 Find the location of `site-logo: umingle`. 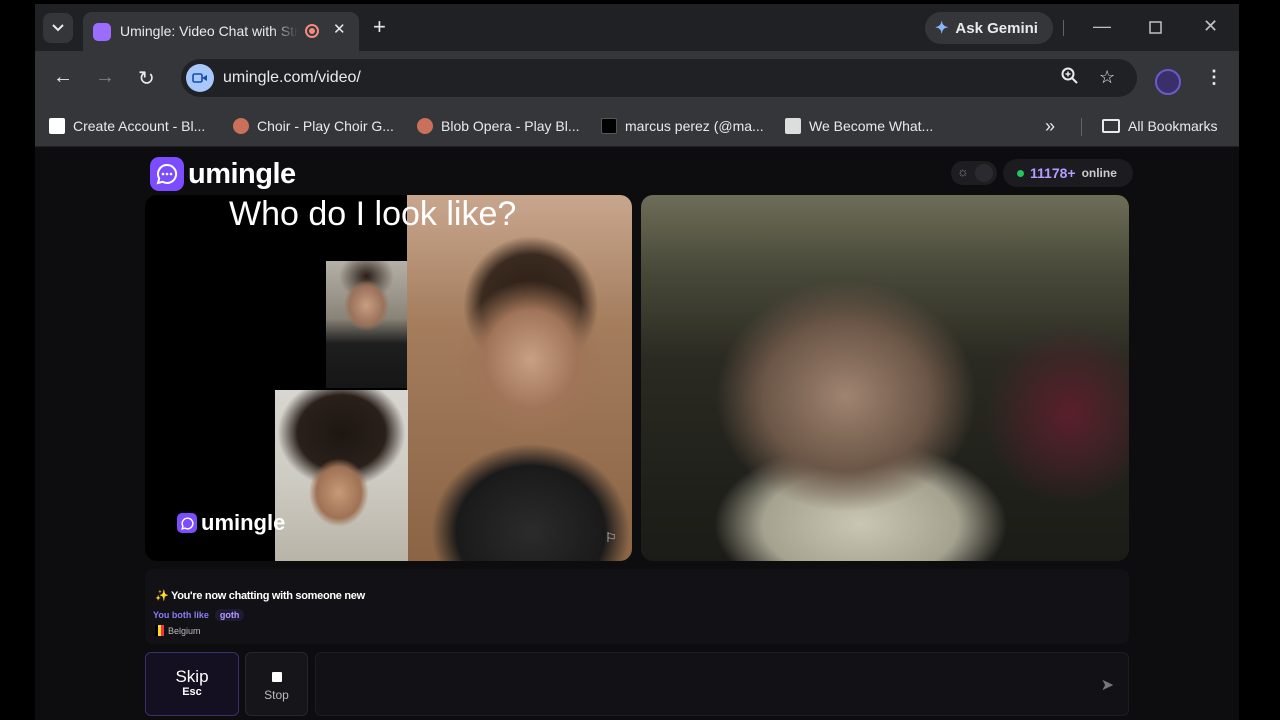

site-logo: umingle is located at coordinates (223, 174).